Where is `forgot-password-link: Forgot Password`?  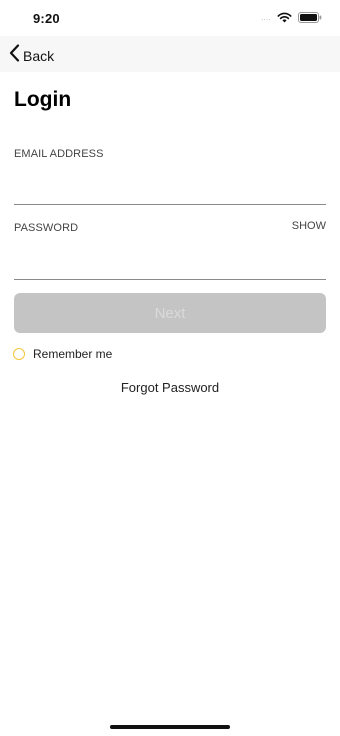 forgot-password-link: Forgot Password is located at coordinates (170, 387).